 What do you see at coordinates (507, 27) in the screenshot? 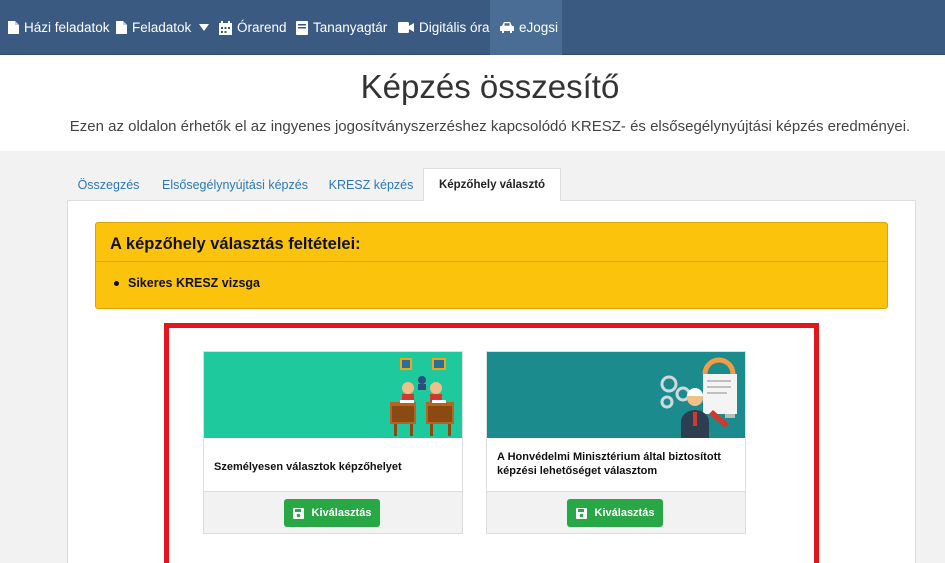
I see `car-icon` at bounding box center [507, 27].